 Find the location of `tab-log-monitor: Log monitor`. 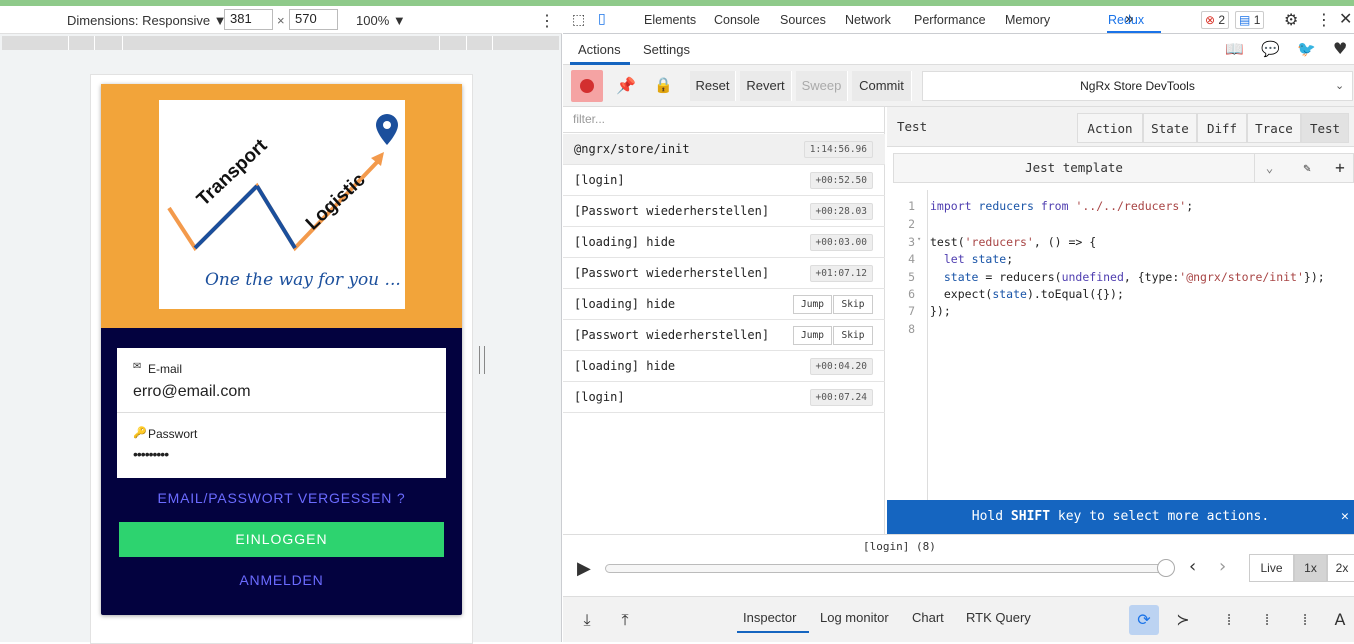

tab-log-monitor: Log monitor is located at coordinates (854, 617).